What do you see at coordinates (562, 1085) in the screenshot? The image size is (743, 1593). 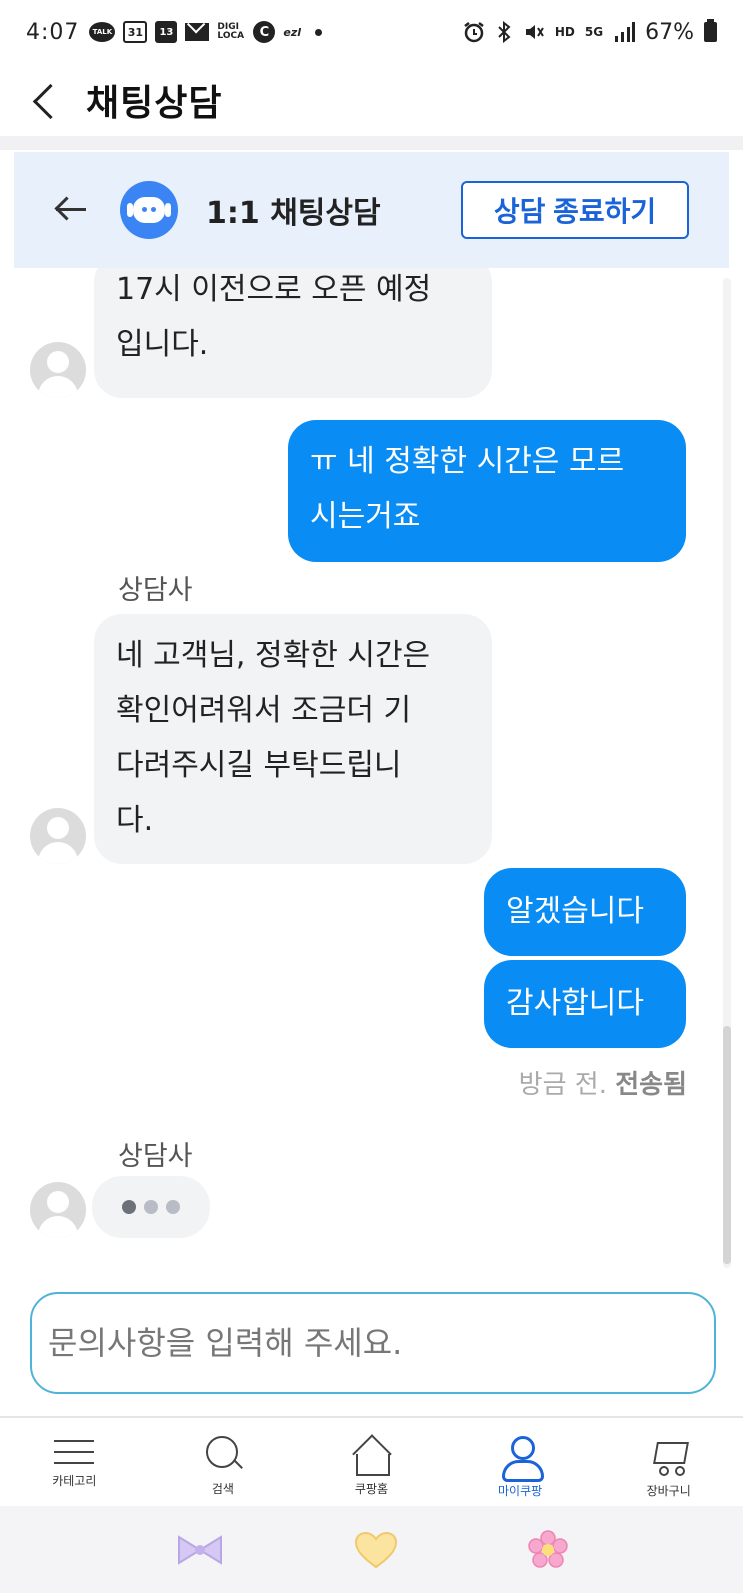 I see `status-time-text: 방금 전.` at bounding box center [562, 1085].